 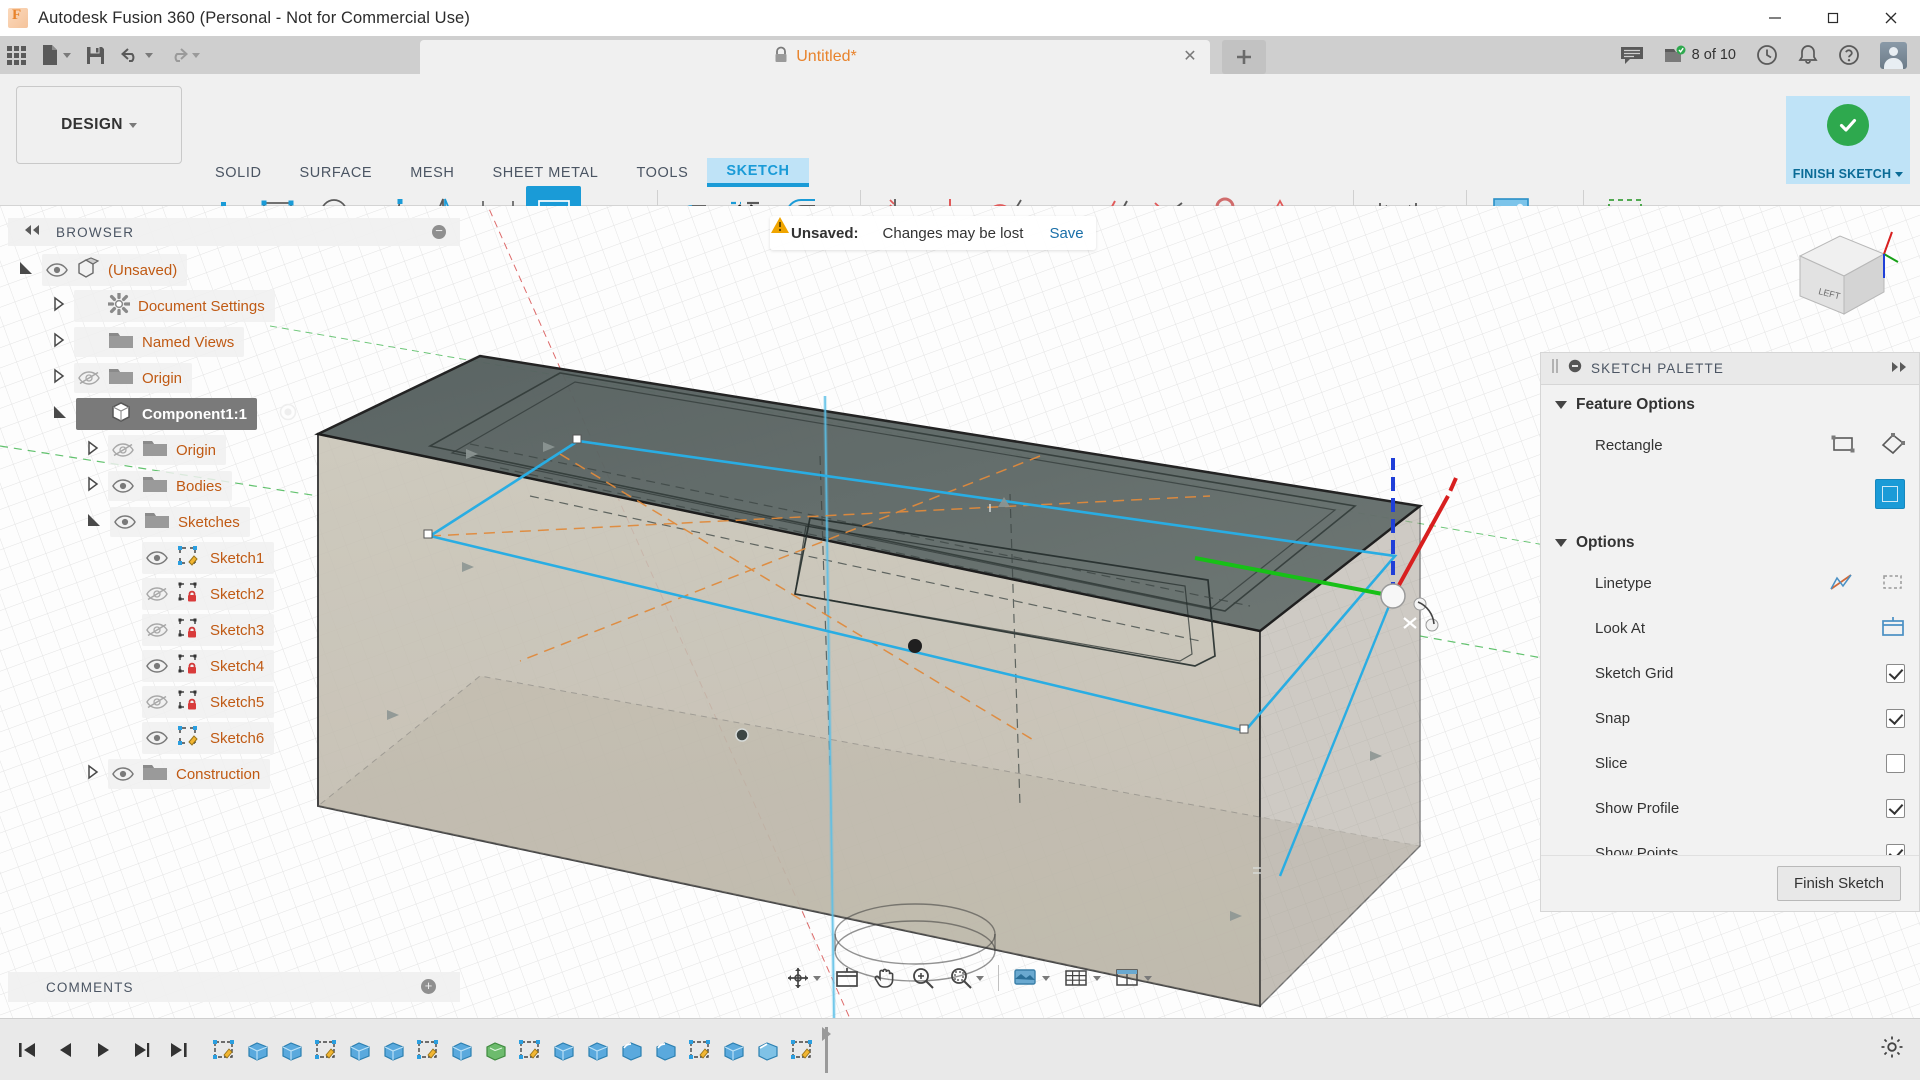 What do you see at coordinates (16, 55) in the screenshot?
I see `app-grid-icon` at bounding box center [16, 55].